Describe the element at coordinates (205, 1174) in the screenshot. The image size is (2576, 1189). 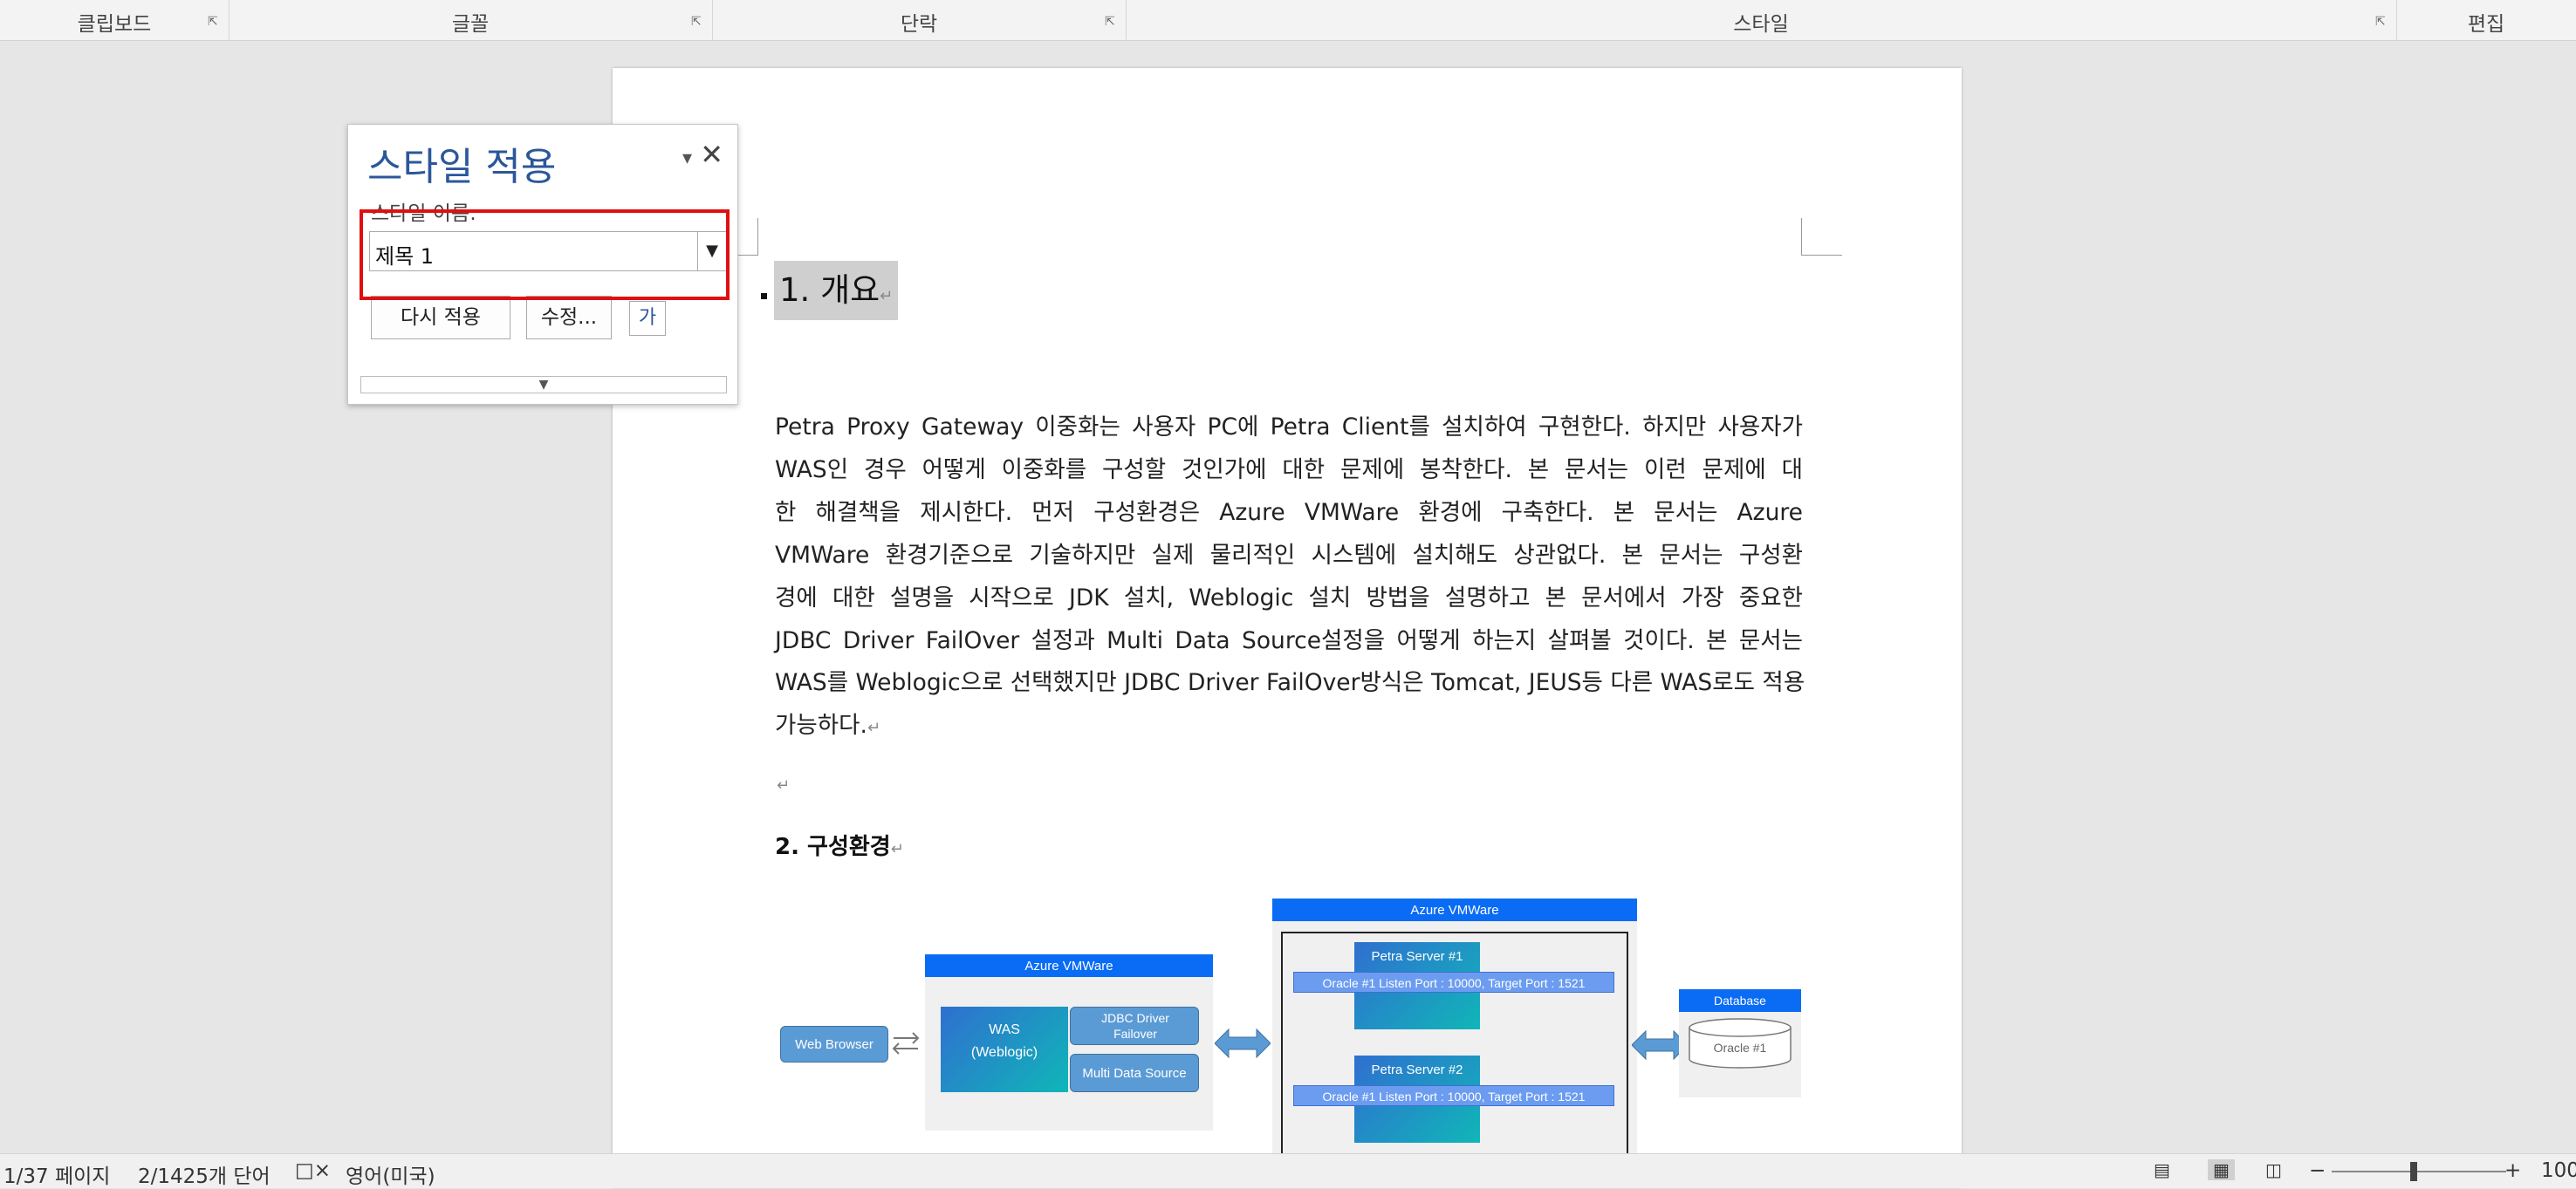
I see `word-count: 2/1425개 단어` at that location.